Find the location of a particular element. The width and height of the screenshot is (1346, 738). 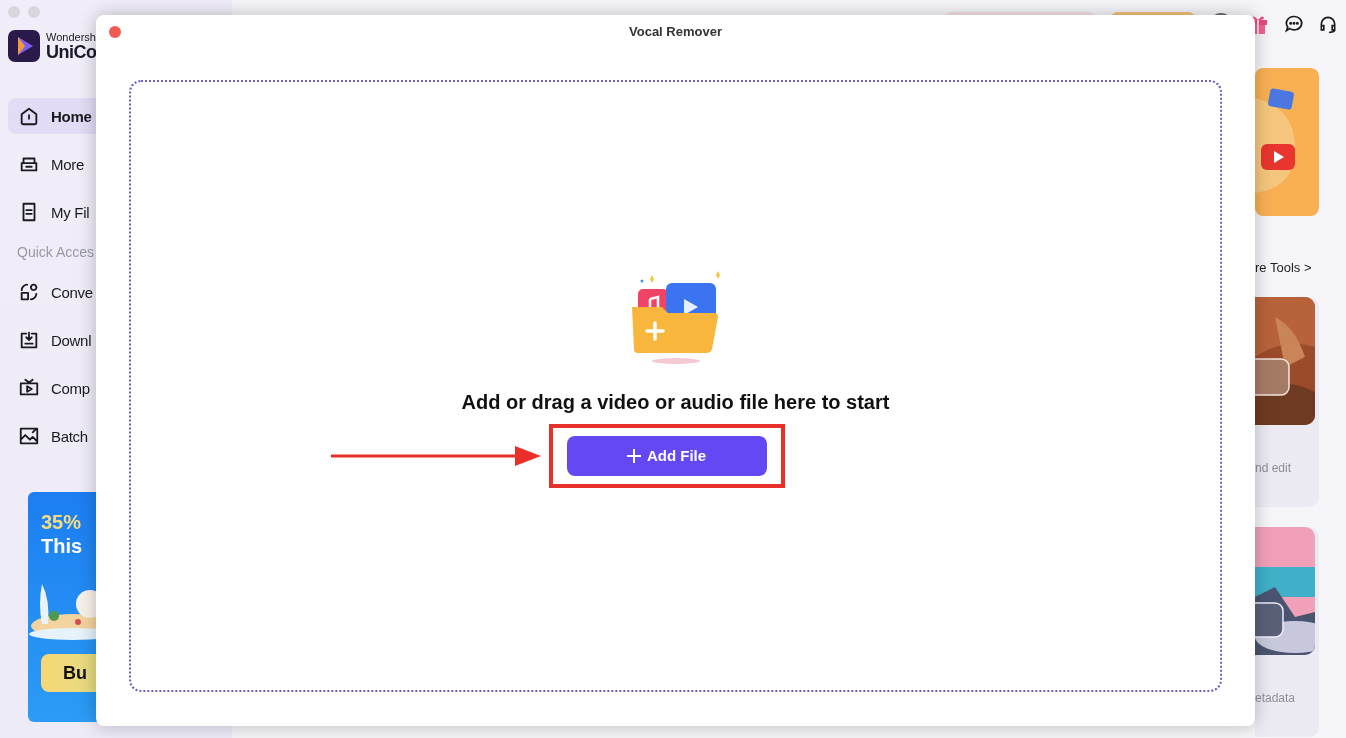

logo-icon is located at coordinates (24, 46).